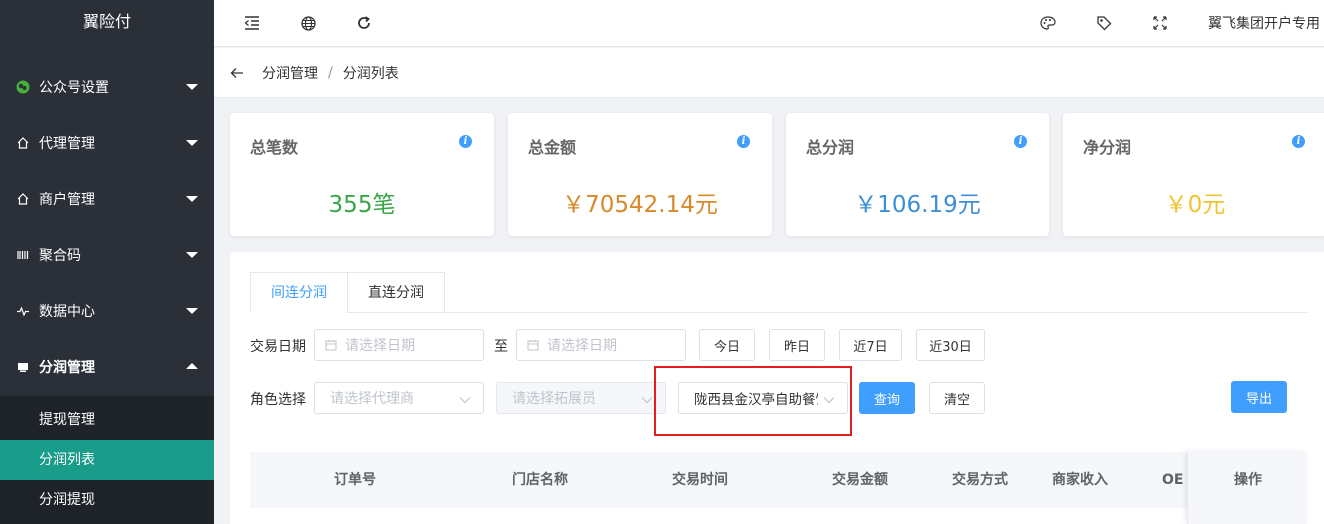  I want to click on breadcrumb-parent: 分润管理, so click(290, 73).